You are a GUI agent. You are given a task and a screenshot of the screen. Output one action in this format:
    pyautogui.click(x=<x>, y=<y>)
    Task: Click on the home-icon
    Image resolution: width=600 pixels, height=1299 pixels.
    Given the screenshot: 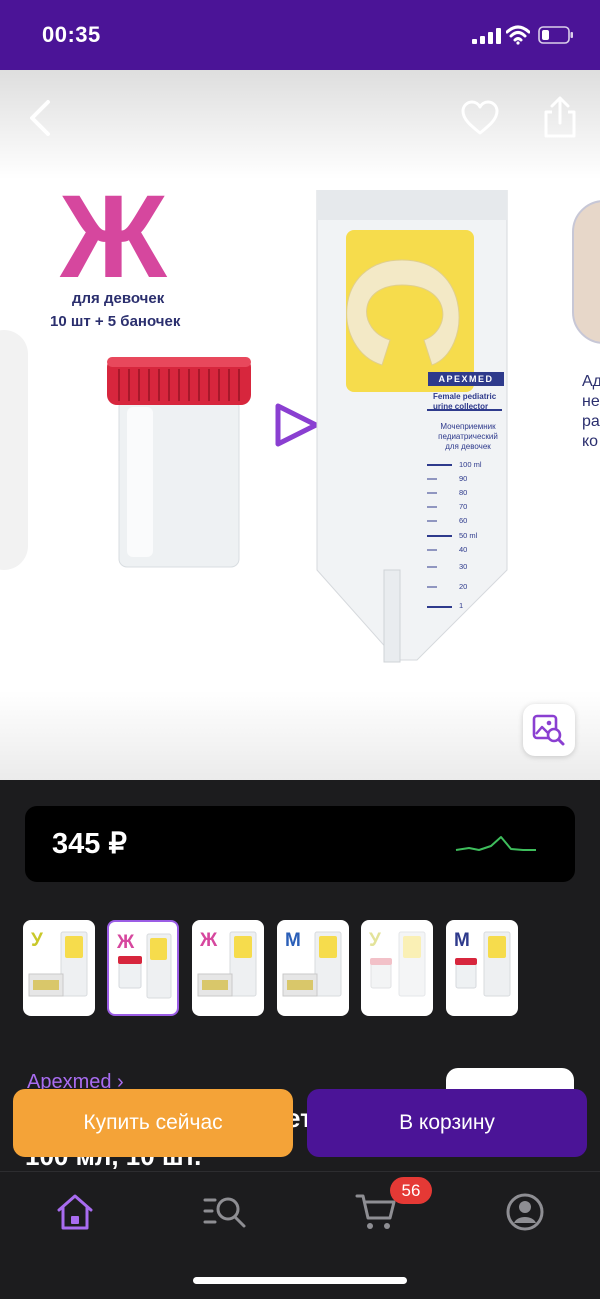 What is the action you would take?
    pyautogui.click(x=75, y=1212)
    